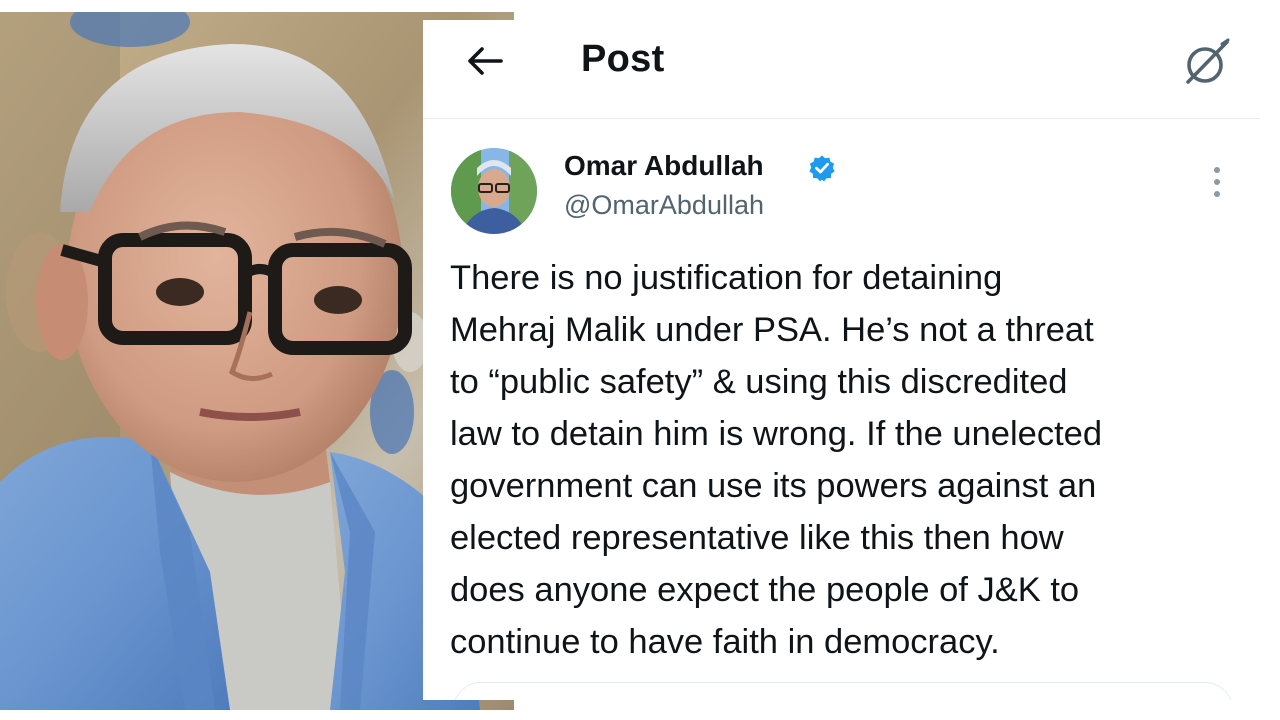  I want to click on avatar-photo, so click(494, 191).